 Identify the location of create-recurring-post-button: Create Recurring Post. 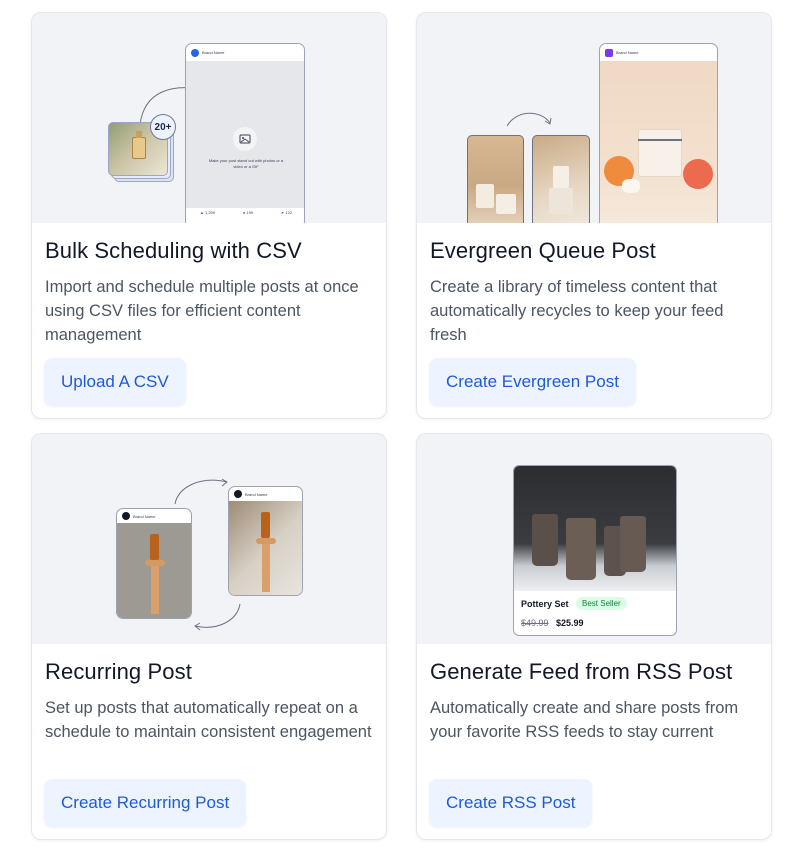
(145, 803).